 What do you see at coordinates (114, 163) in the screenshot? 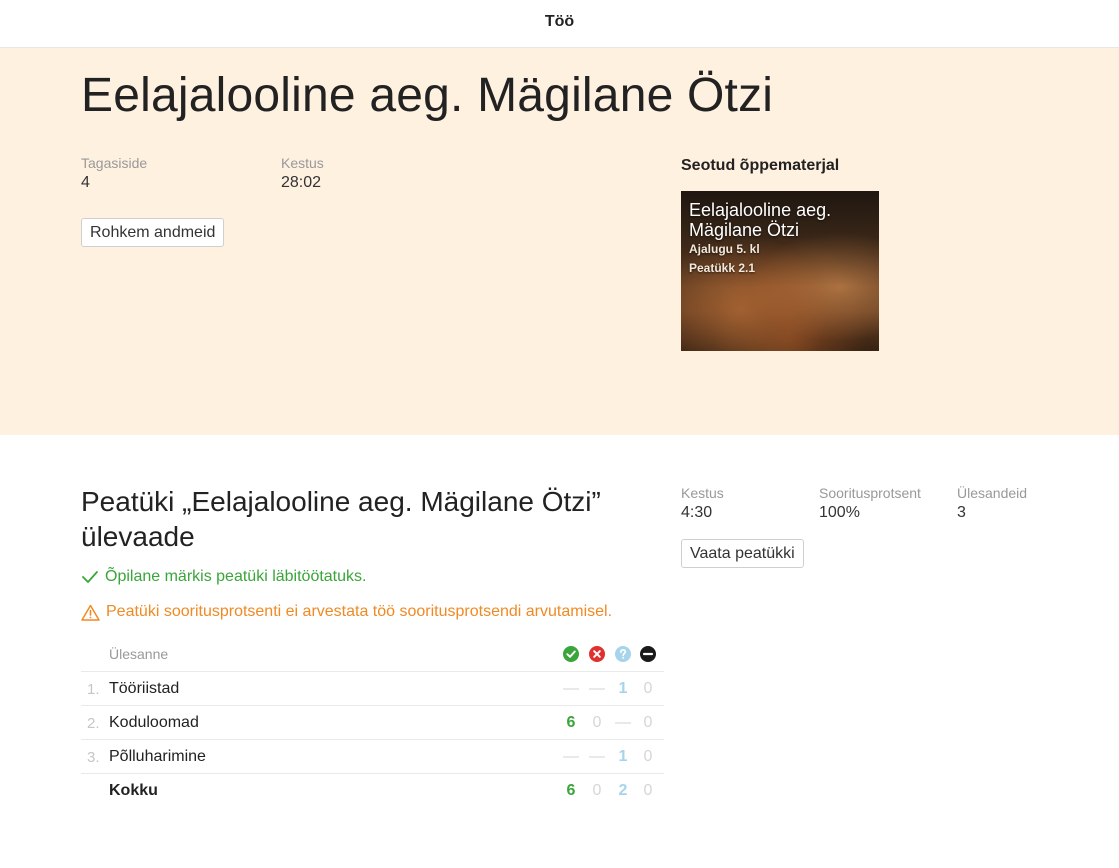
I see `feedback-label: Tagasiside` at bounding box center [114, 163].